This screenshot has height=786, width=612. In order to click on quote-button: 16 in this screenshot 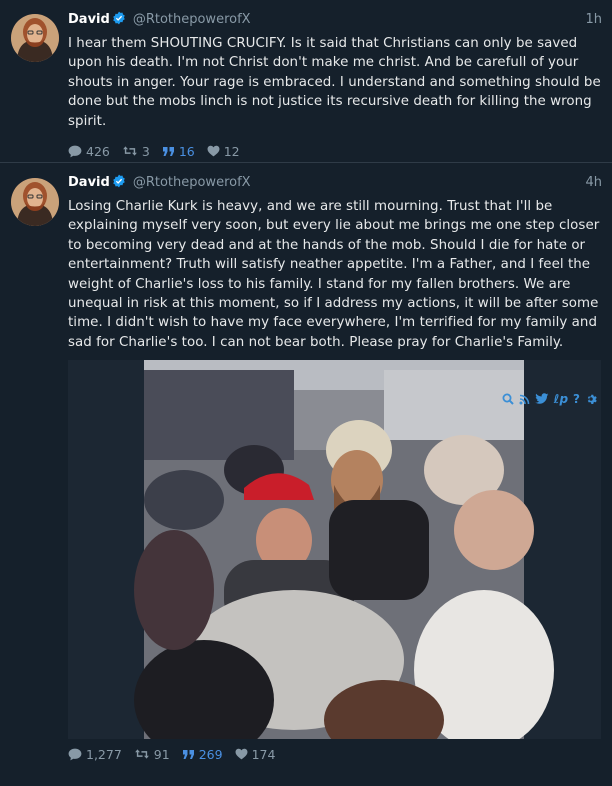, I will do `click(178, 151)`.